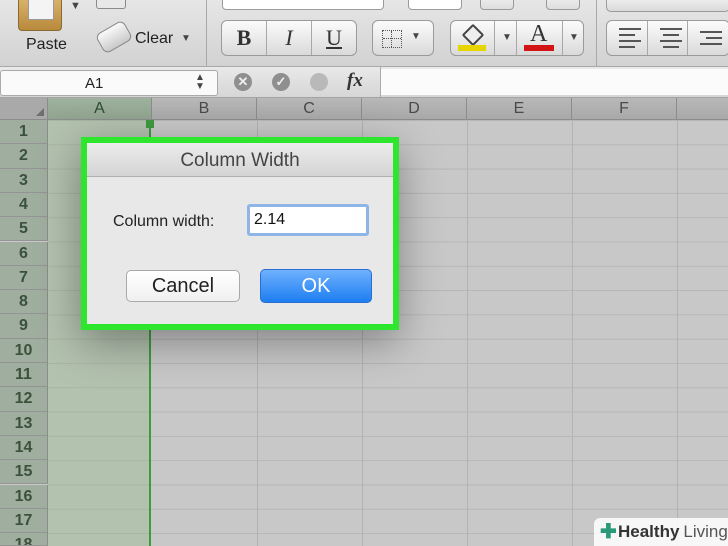  What do you see at coordinates (392, 39) in the screenshot?
I see `borders-icon` at bounding box center [392, 39].